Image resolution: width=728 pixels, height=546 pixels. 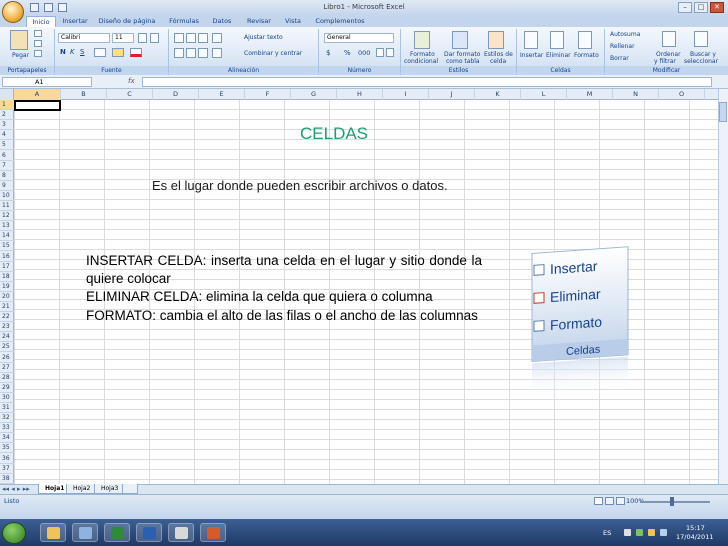 What do you see at coordinates (7, 135) in the screenshot?
I see `row-header: 4` at bounding box center [7, 135].